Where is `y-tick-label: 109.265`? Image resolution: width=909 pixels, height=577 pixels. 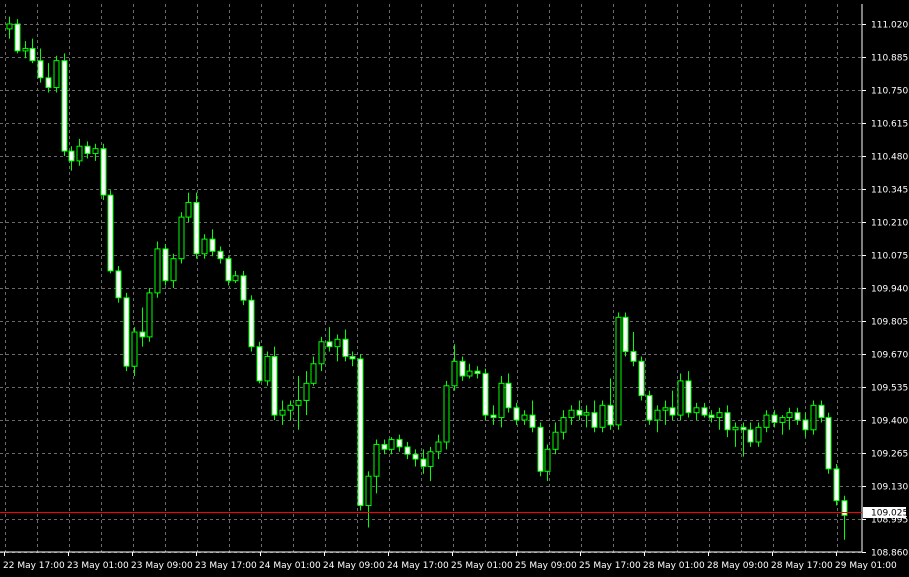
y-tick-label: 109.265 is located at coordinates (889, 455).